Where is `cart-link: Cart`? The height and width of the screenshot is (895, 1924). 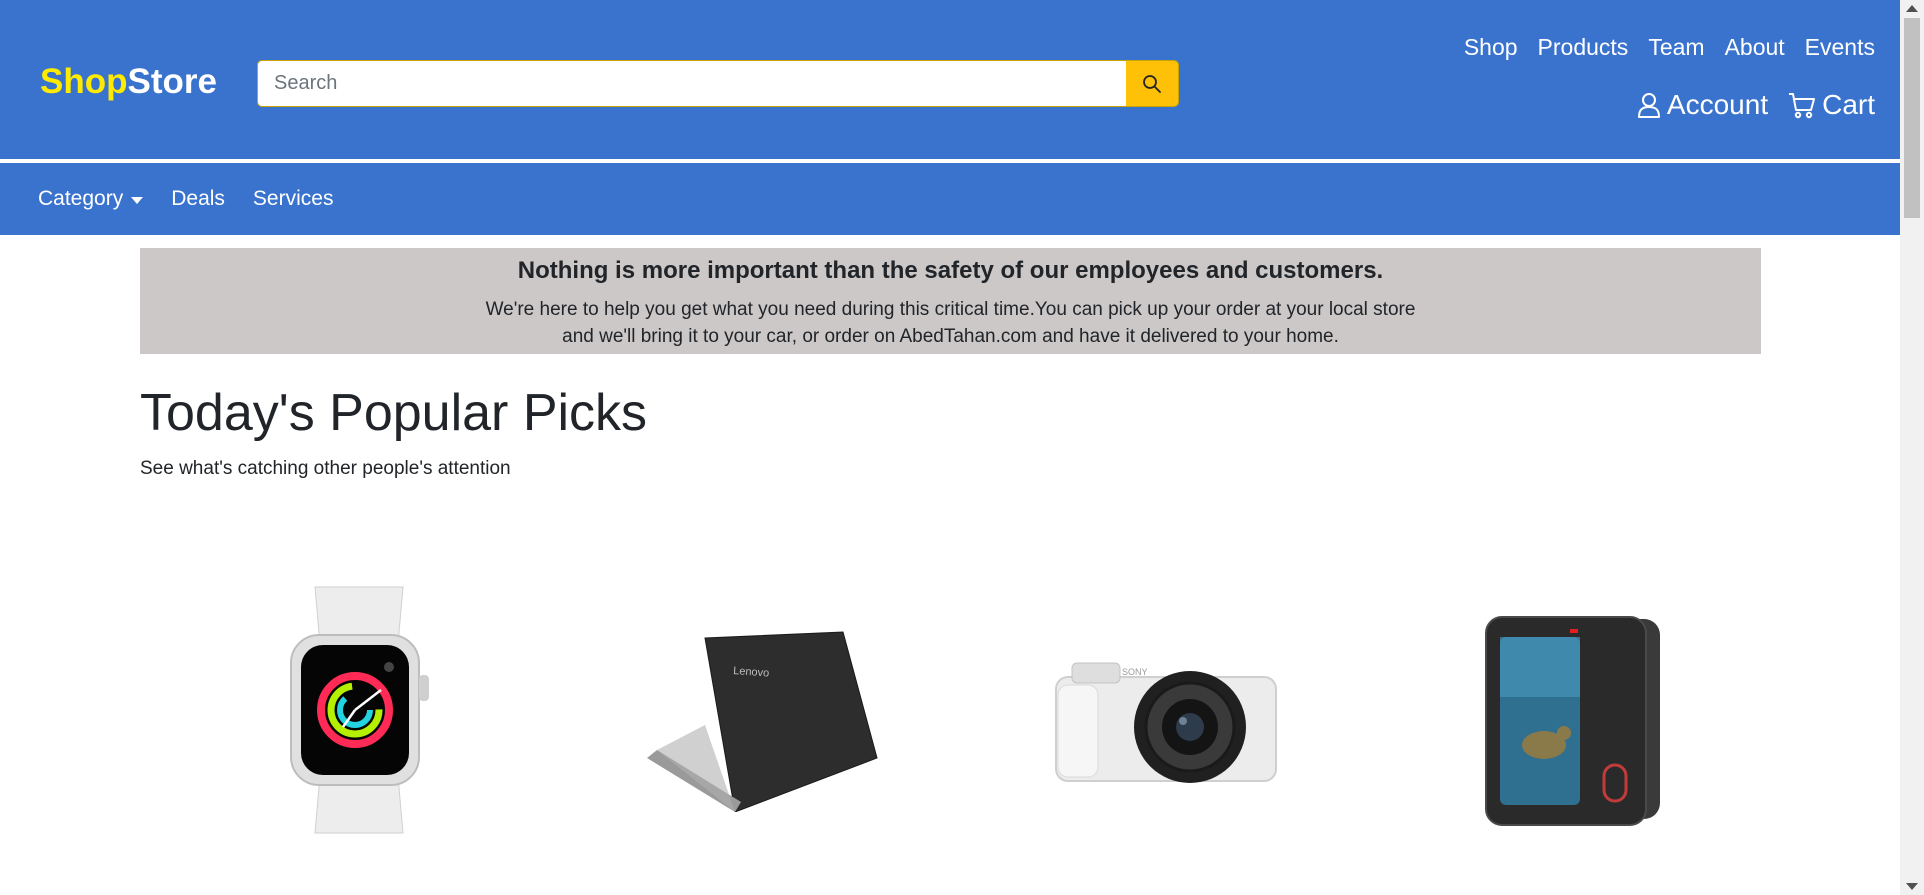
cart-link: Cart is located at coordinates (1831, 105).